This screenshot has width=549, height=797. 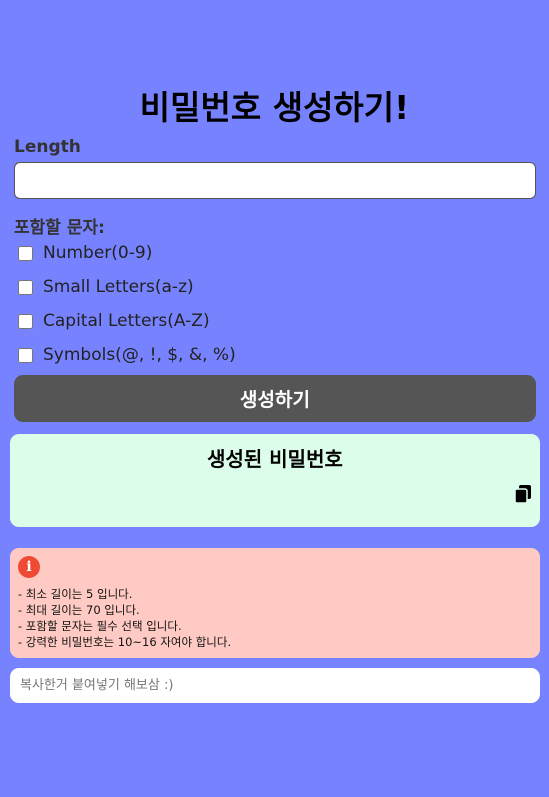 What do you see at coordinates (75, 594) in the screenshot?
I see `rule-item: - 최소 길이는 5 입니다.` at bounding box center [75, 594].